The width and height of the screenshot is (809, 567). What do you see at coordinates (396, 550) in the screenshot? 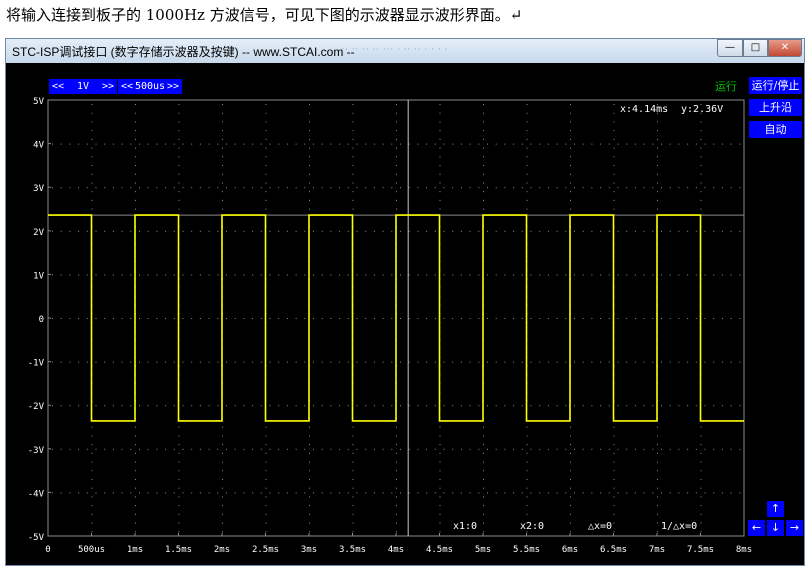
I see `x-tick-label: 4ms` at bounding box center [396, 550].